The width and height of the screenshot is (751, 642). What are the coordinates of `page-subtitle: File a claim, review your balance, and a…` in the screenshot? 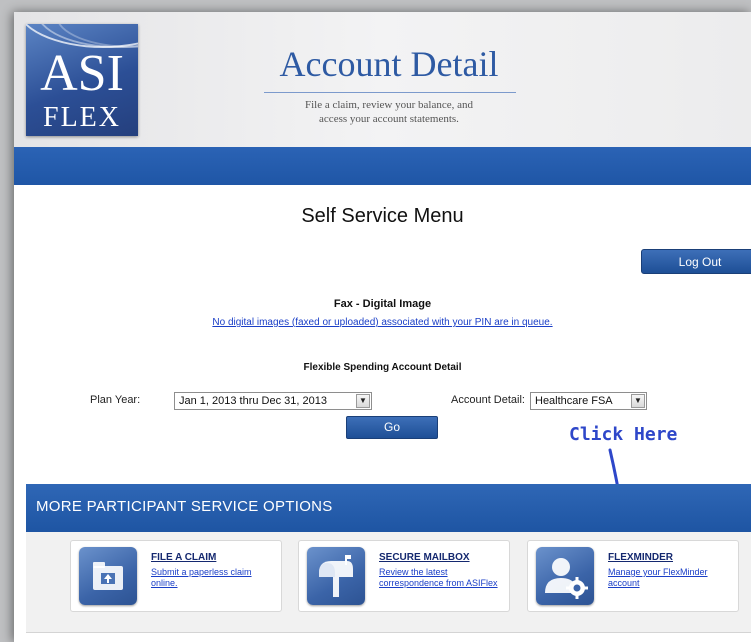 It's located at (389, 112).